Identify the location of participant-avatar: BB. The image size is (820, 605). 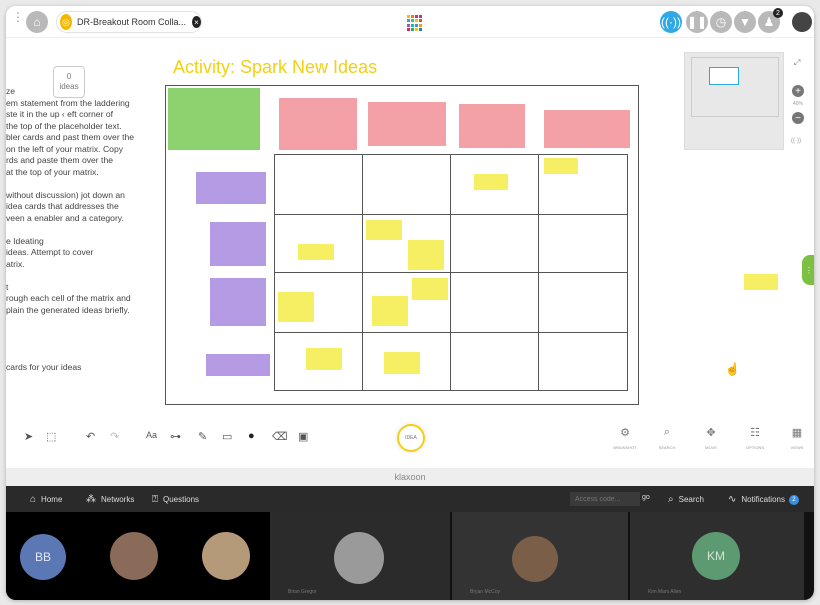
(43, 557).